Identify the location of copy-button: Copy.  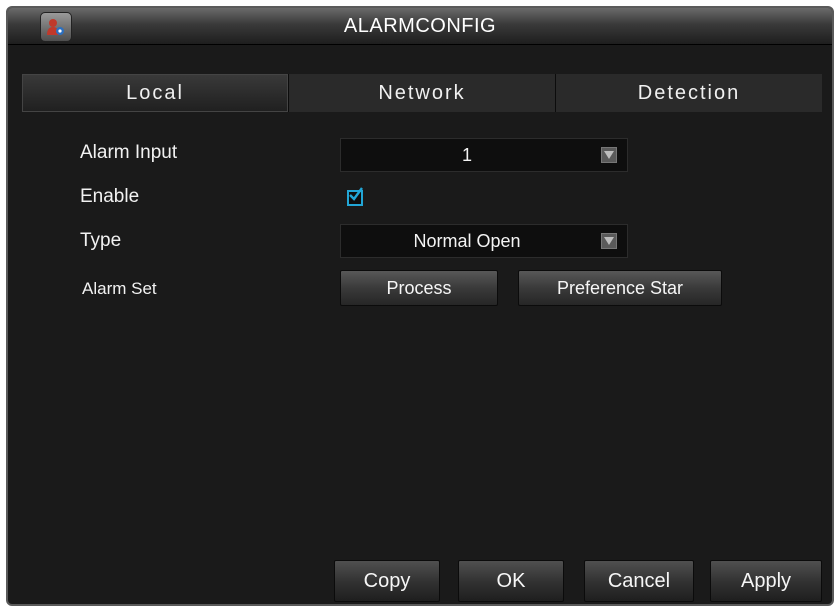
(387, 581).